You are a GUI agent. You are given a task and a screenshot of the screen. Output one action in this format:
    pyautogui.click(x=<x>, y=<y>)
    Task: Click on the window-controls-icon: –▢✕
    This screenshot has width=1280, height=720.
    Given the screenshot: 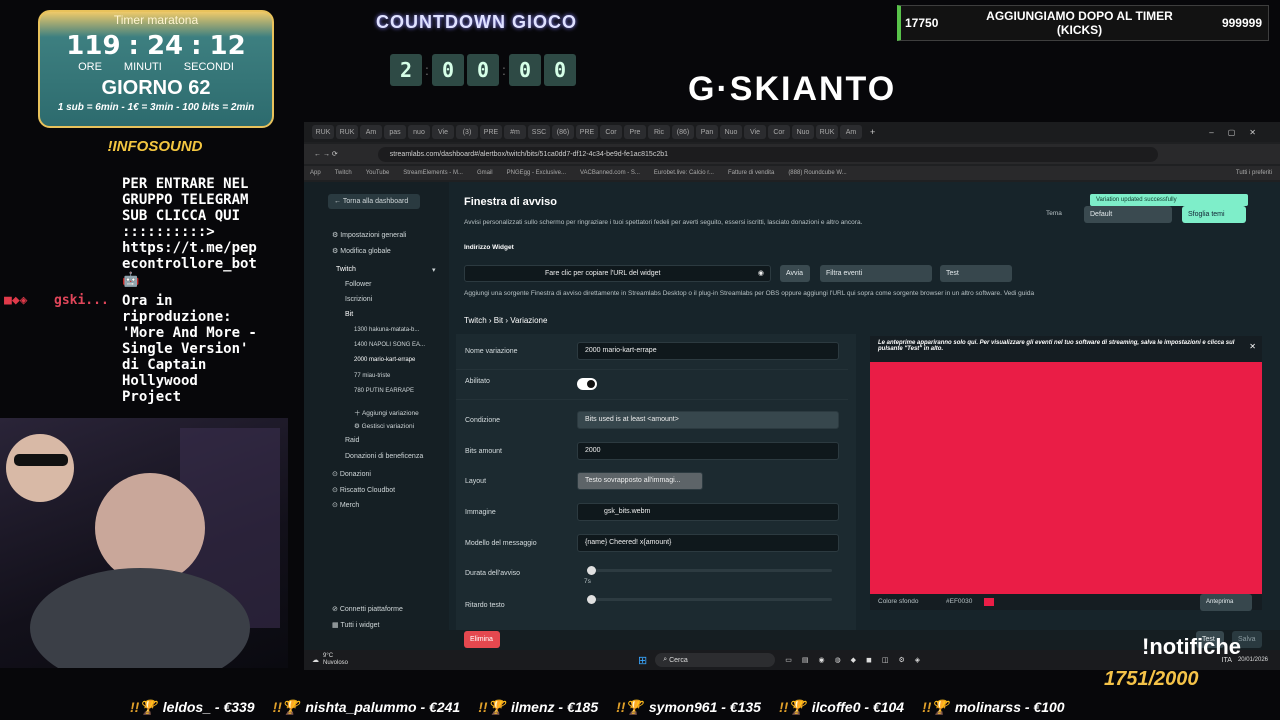 What is the action you would take?
    pyautogui.click(x=1244, y=132)
    